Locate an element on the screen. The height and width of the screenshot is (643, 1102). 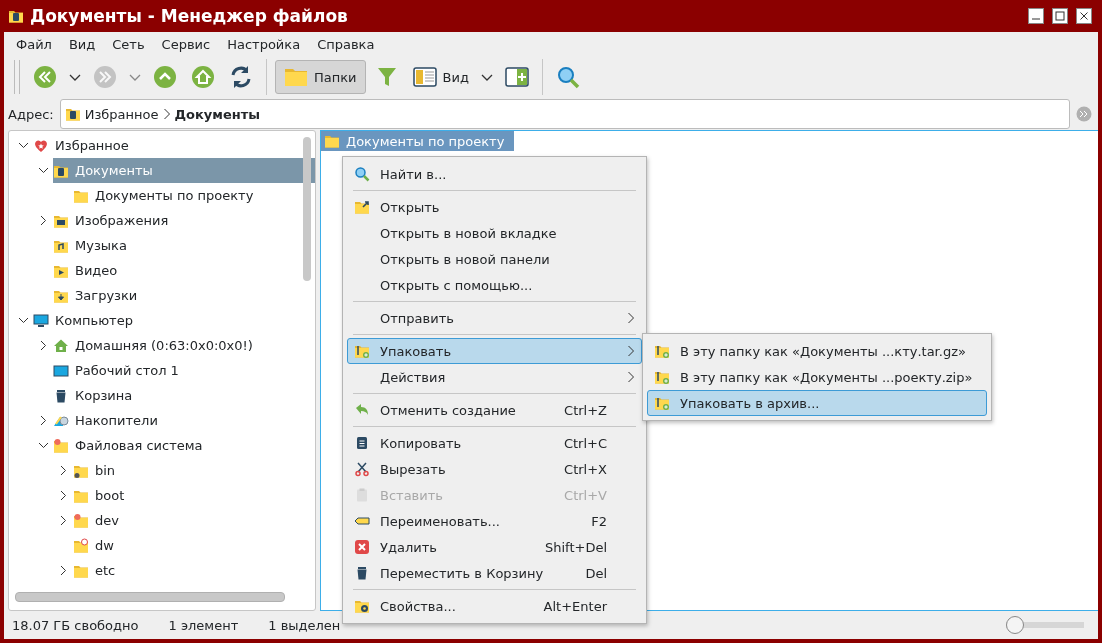
tree-item: dev is located at coordinates (194, 520).